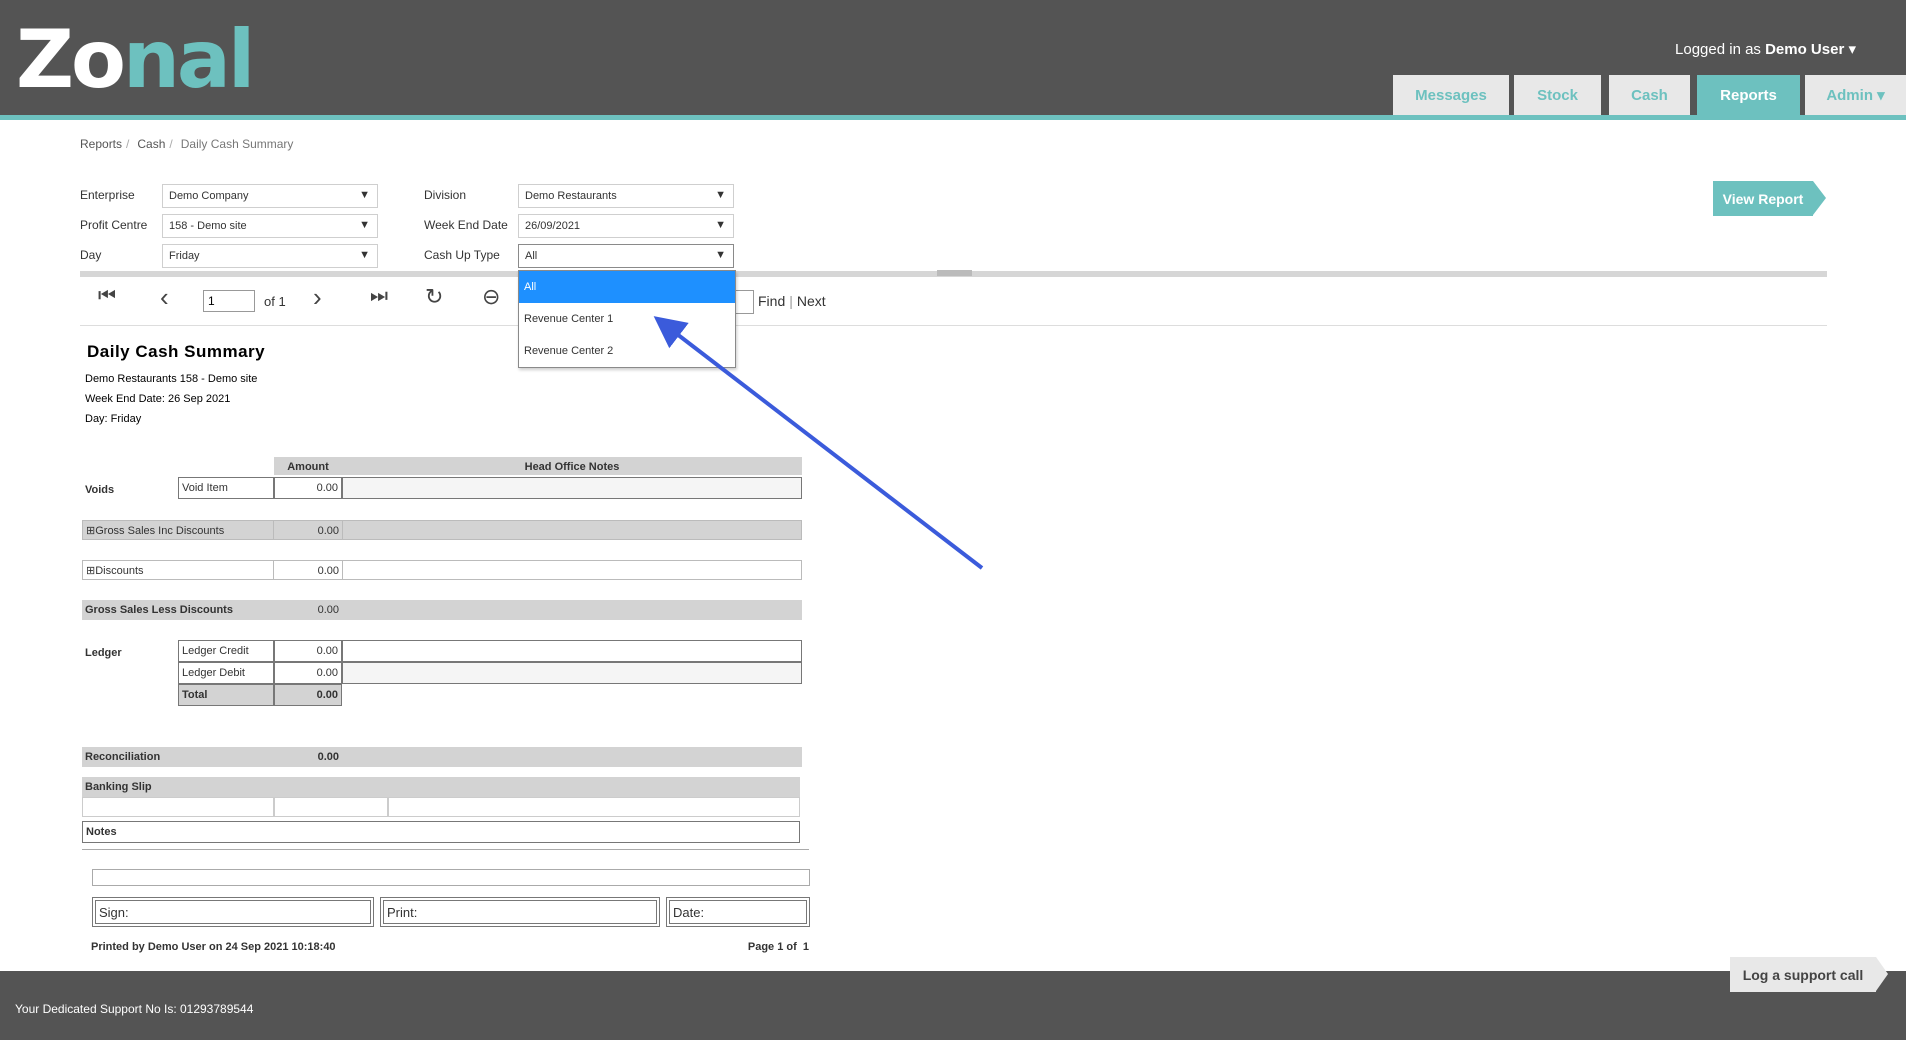 This screenshot has width=1906, height=1040. What do you see at coordinates (738, 912) in the screenshot?
I see `date-field: Date:` at bounding box center [738, 912].